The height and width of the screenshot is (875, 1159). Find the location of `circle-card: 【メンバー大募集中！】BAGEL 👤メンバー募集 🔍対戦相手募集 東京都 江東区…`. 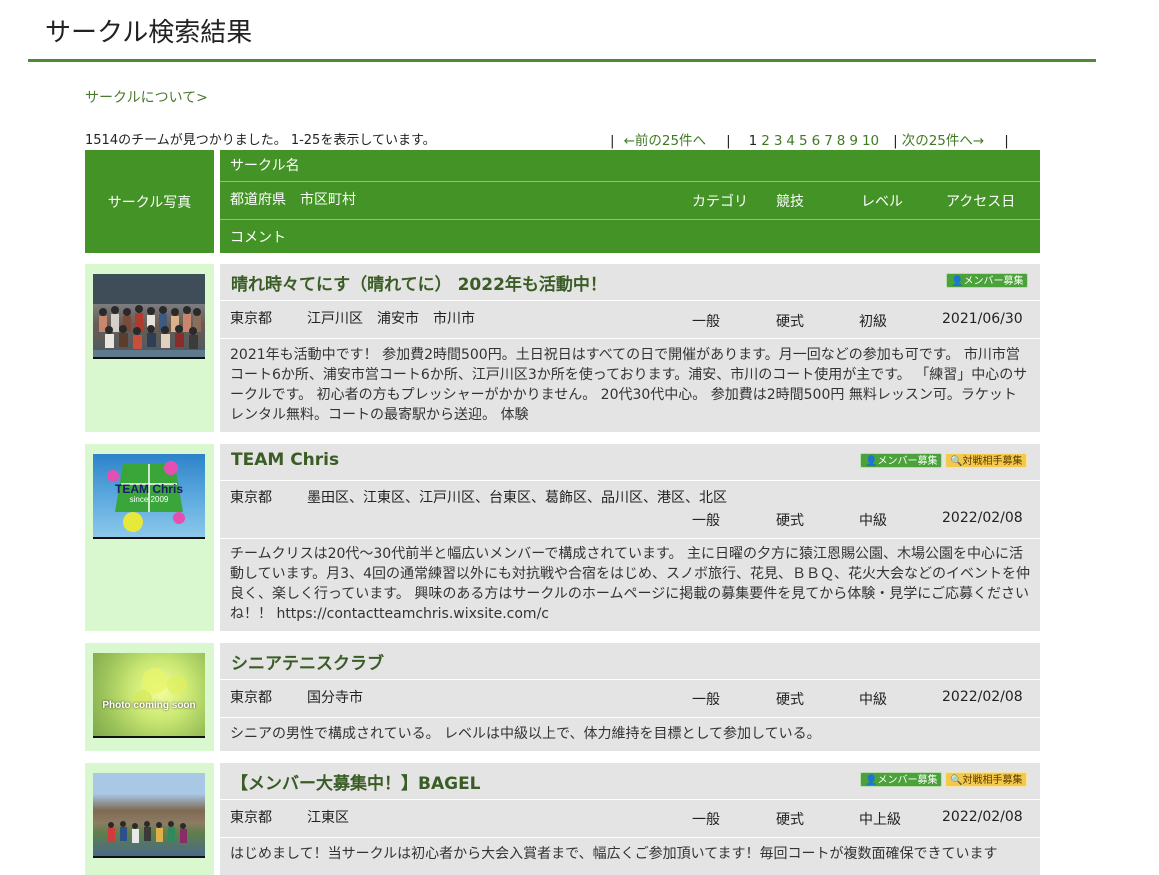

circle-card: 【メンバー大募集中！】BAGEL 👤メンバー募集 🔍対戦相手募集 東京都 江東区… is located at coordinates (630, 819).